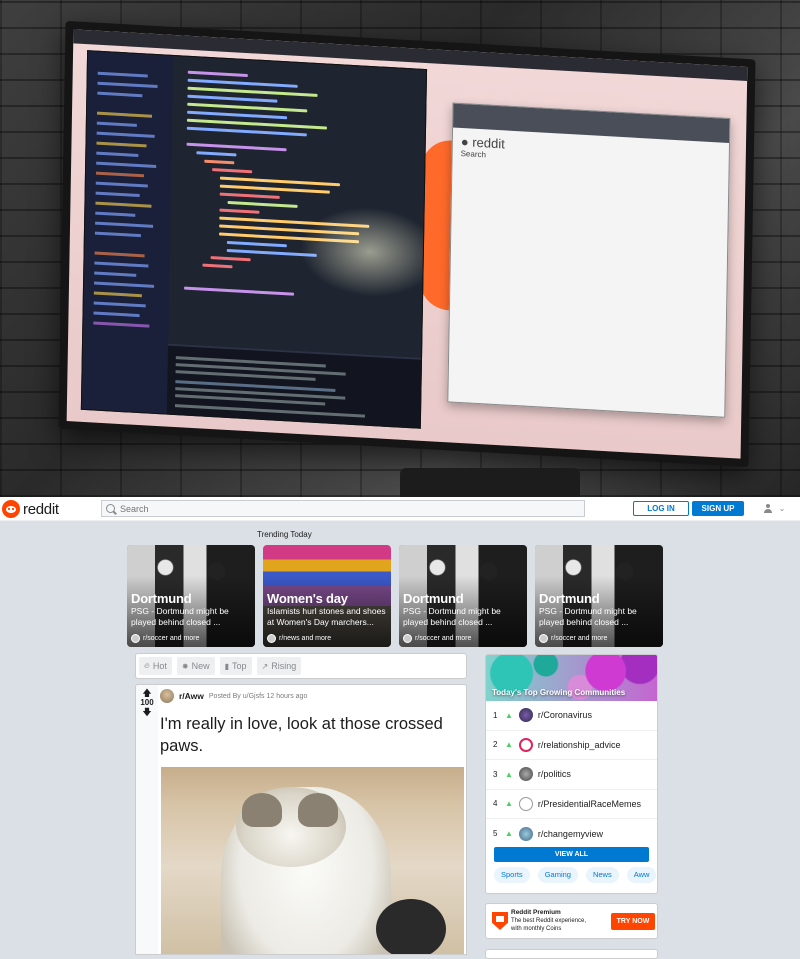 The height and width of the screenshot is (959, 800). Describe the element at coordinates (554, 774) in the screenshot. I see `community-name: r/politics` at that location.